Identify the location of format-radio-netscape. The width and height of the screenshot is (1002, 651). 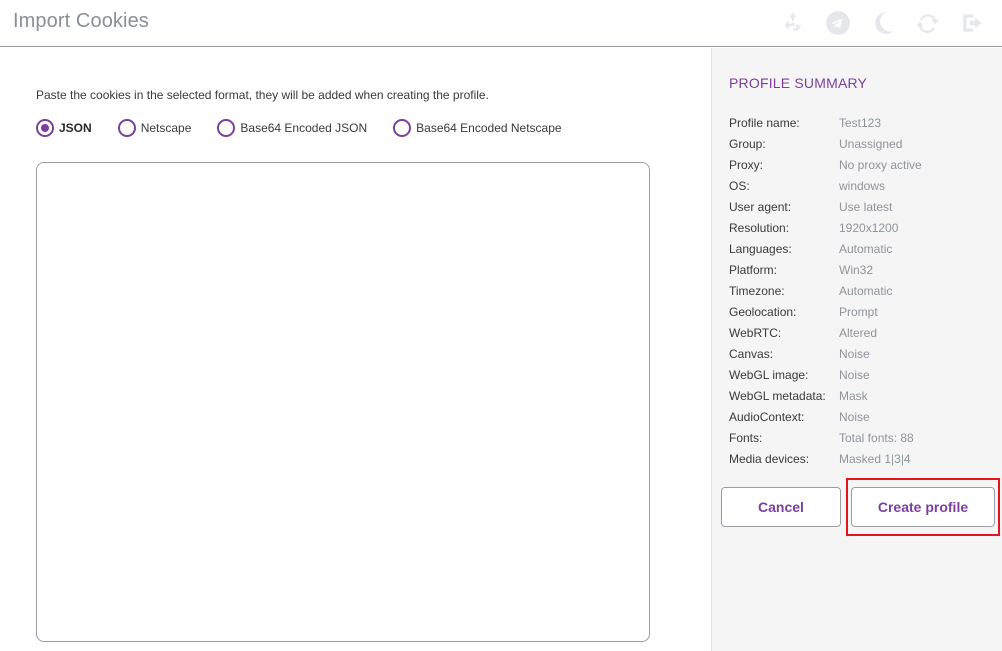
(126, 128).